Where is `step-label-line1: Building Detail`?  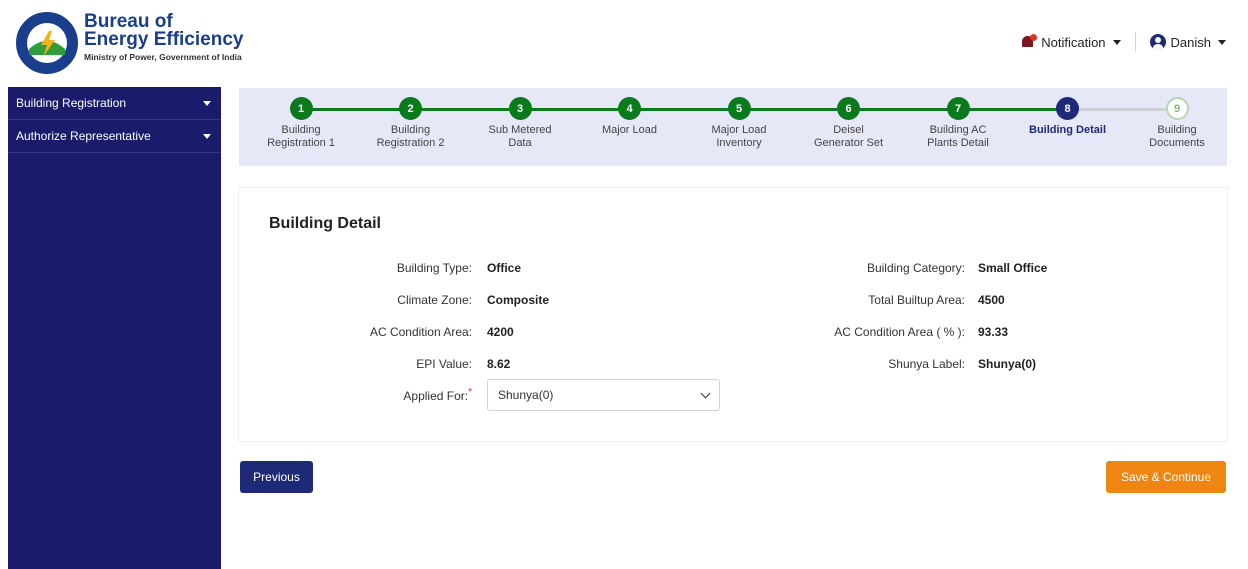 step-label-line1: Building Detail is located at coordinates (1067, 130).